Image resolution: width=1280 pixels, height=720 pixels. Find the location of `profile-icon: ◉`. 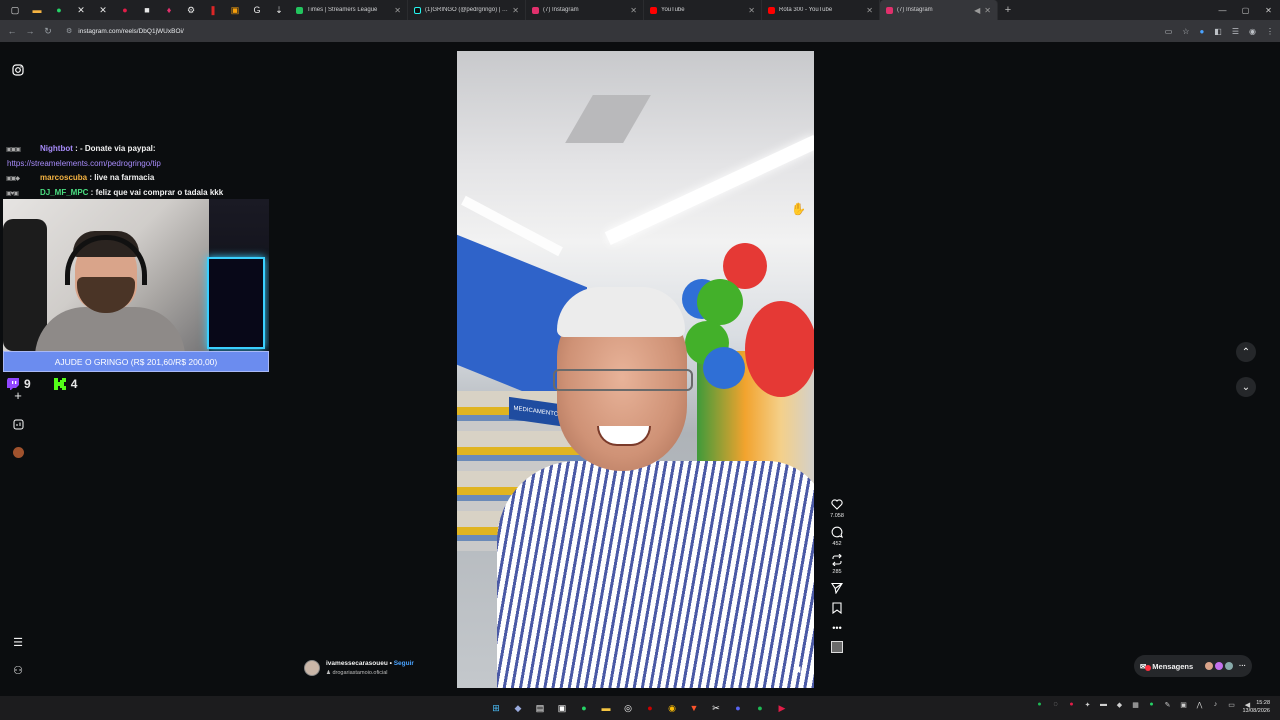

profile-icon: ◉ is located at coordinates (1252, 31).